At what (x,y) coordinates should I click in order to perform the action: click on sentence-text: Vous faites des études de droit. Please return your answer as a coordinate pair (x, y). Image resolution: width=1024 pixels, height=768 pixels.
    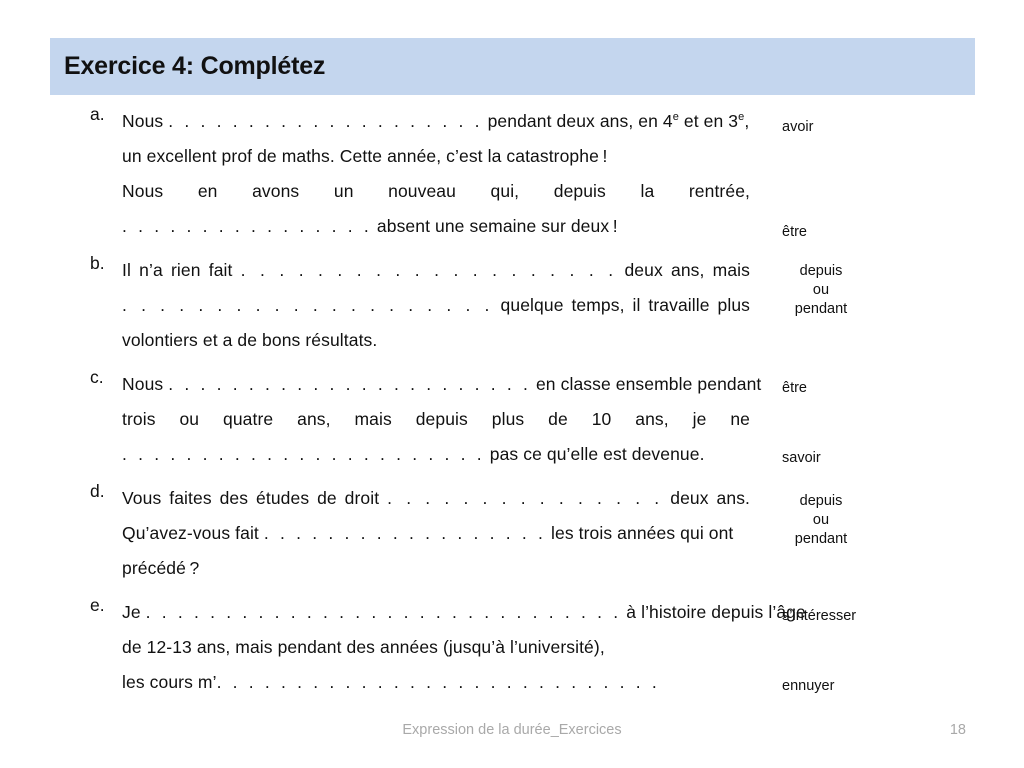
    Looking at the image, I should click on (255, 498).